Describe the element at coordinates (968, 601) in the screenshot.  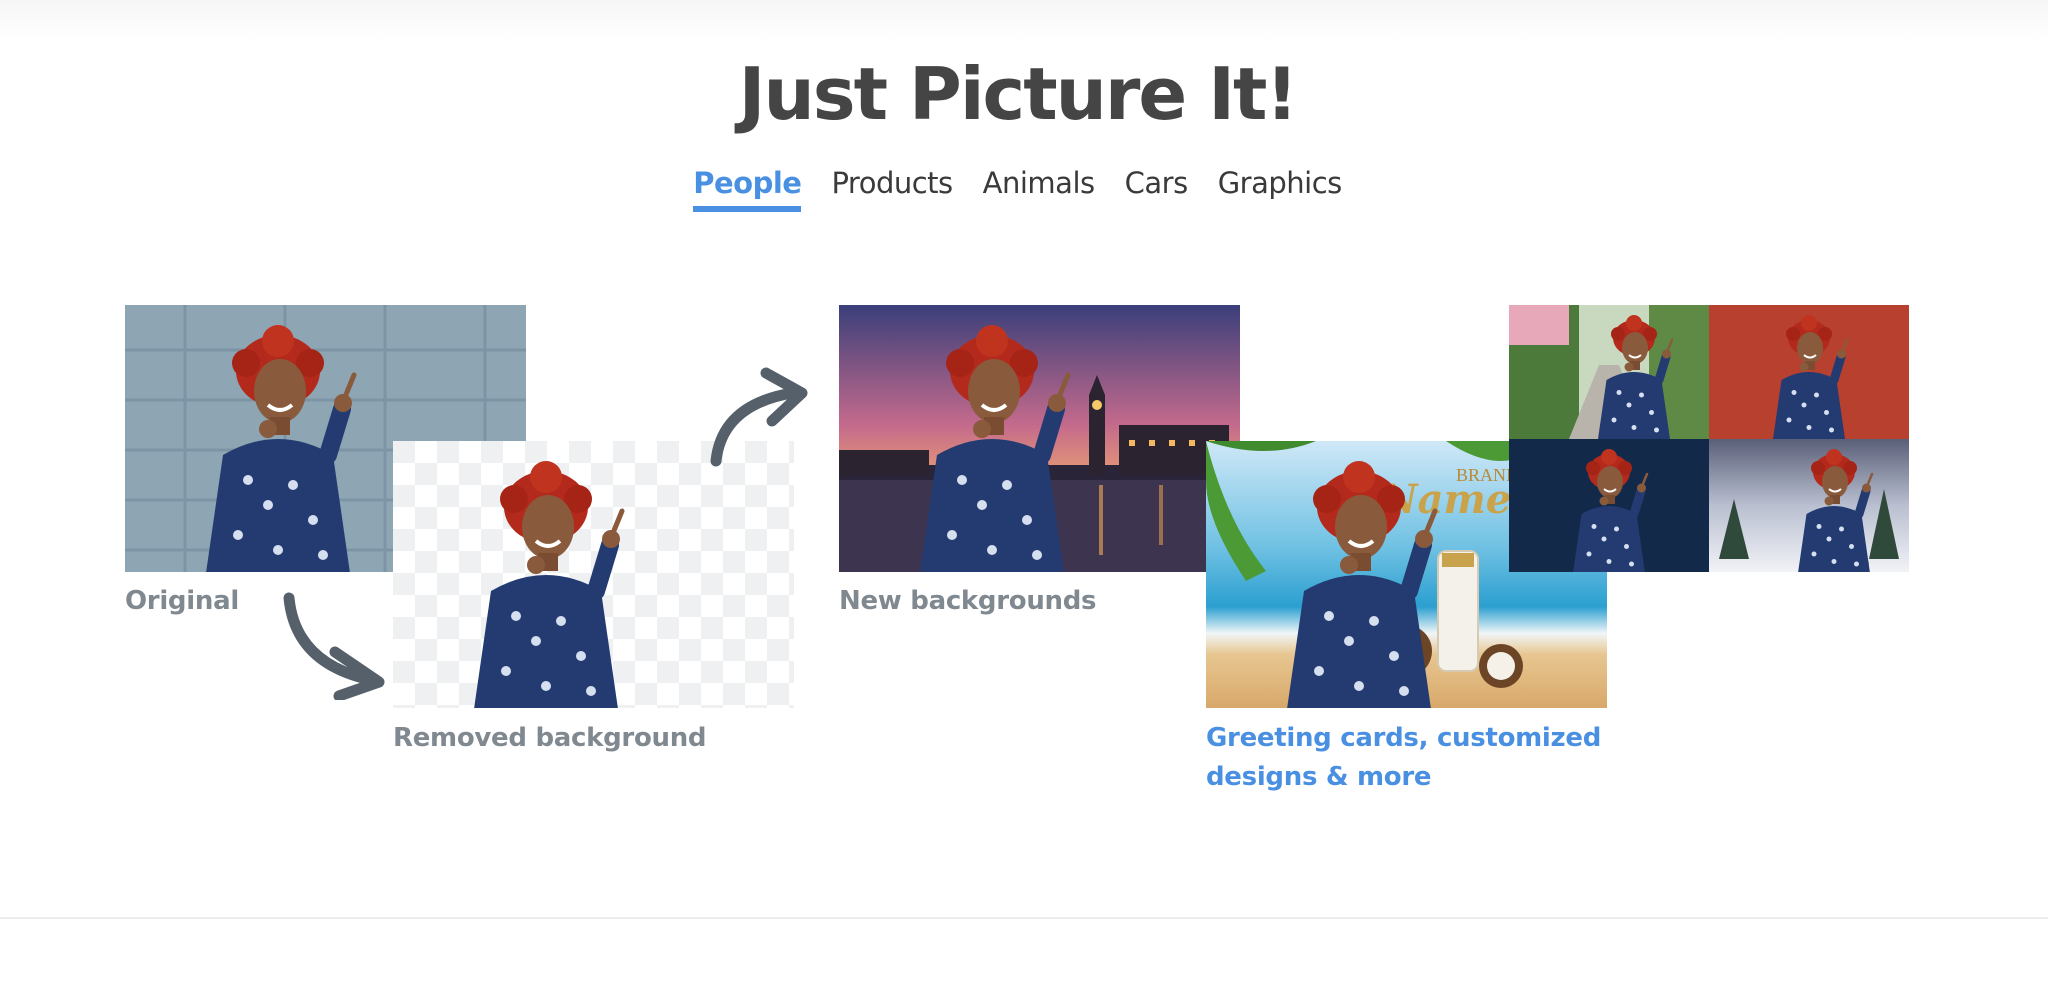
I see `caption-new-backgrounds: New backgrounds` at that location.